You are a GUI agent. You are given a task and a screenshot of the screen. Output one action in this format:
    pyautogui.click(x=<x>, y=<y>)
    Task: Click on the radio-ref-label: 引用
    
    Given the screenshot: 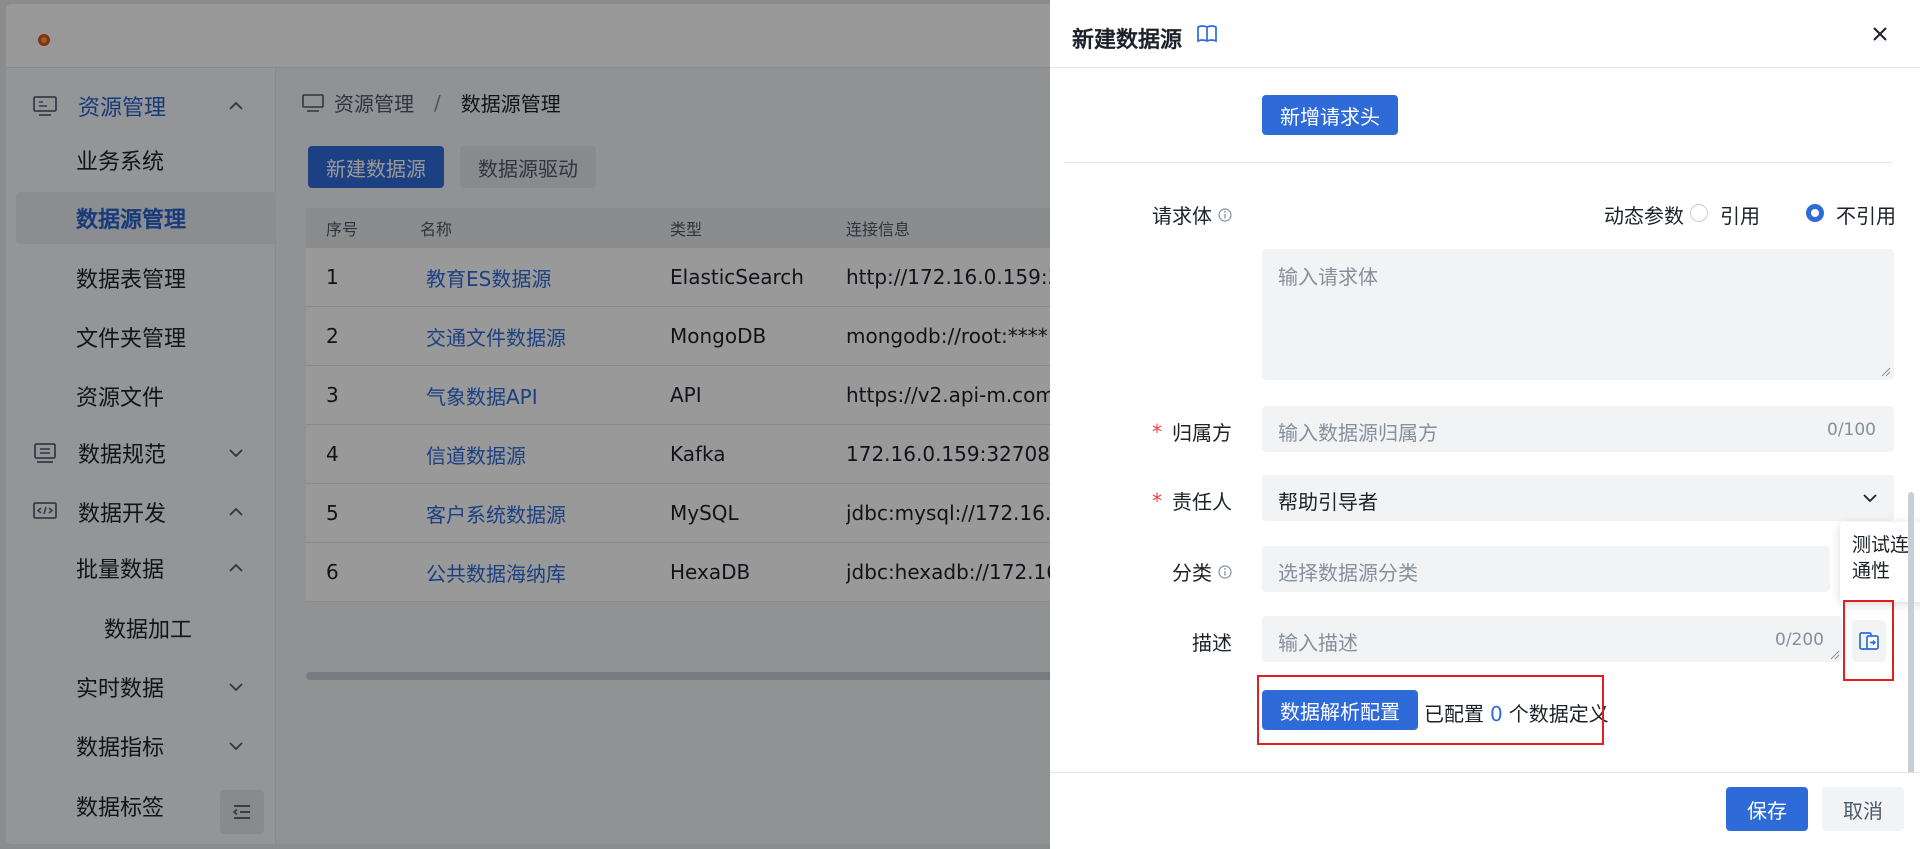 What is the action you would take?
    pyautogui.click(x=1740, y=214)
    